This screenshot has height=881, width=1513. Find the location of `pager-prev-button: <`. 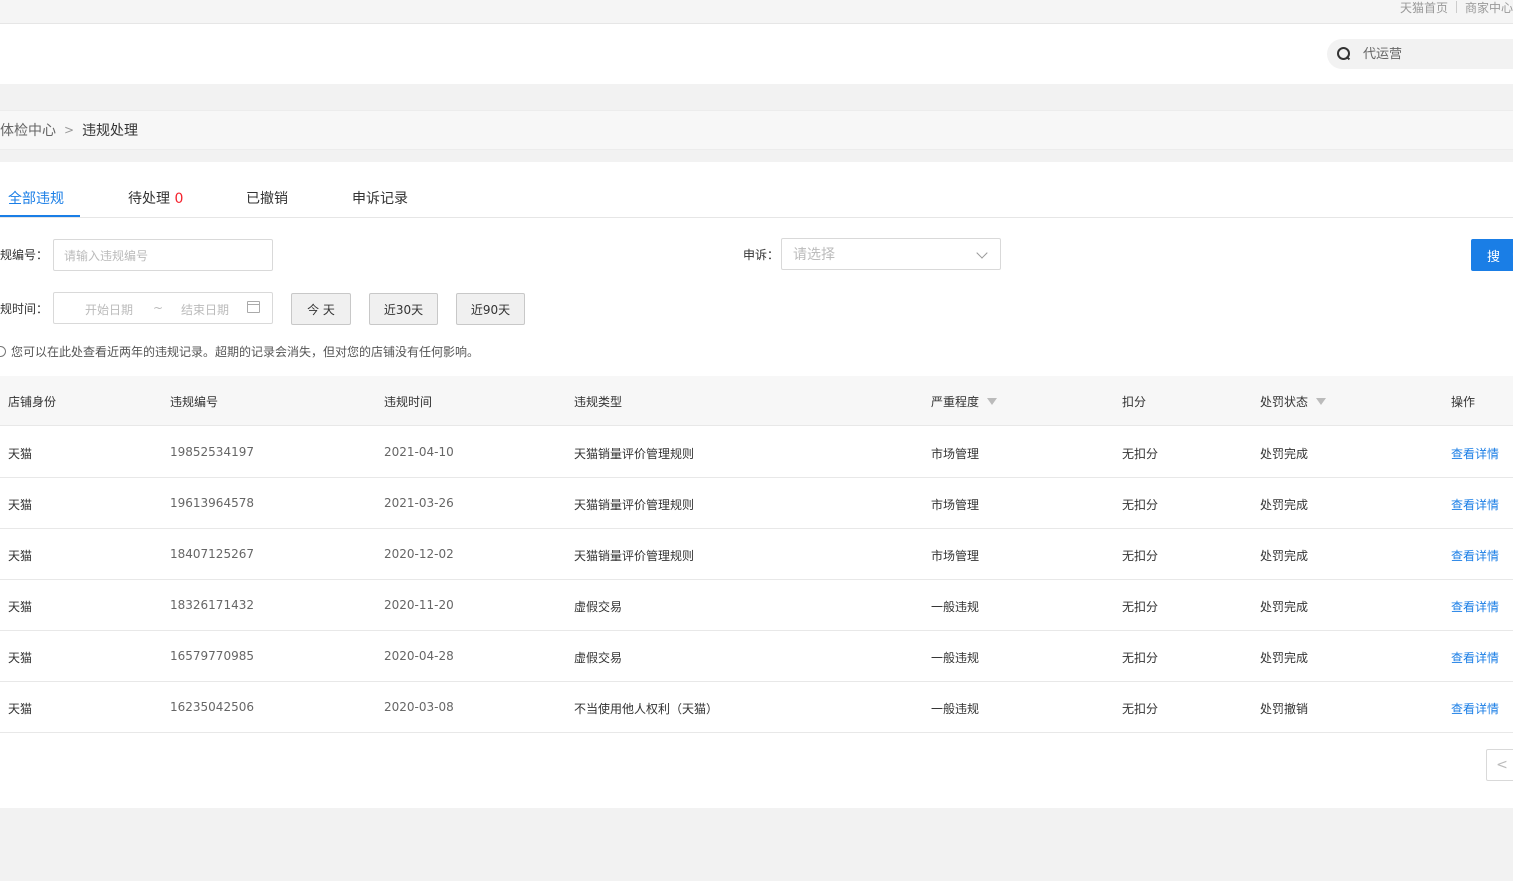

pager-prev-button: < is located at coordinates (1499, 765).